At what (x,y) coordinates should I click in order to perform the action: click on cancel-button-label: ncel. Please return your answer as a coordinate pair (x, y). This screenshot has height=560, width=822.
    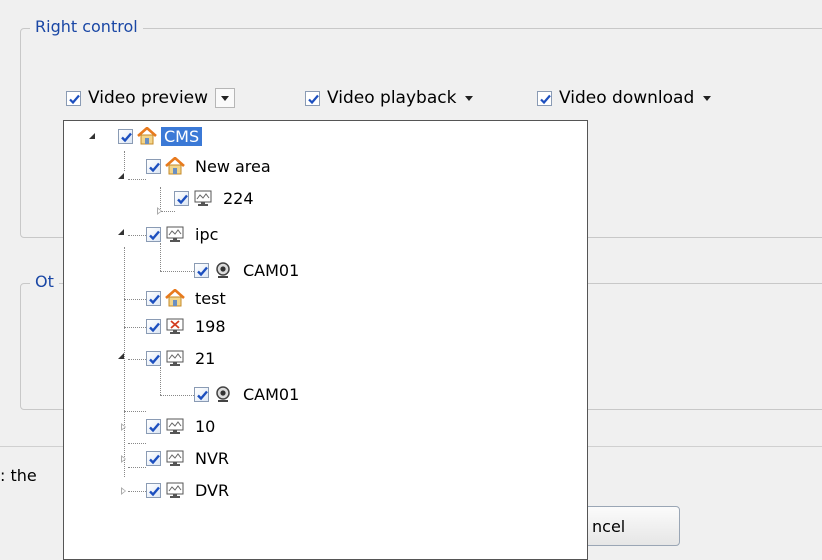
    Looking at the image, I should click on (609, 526).